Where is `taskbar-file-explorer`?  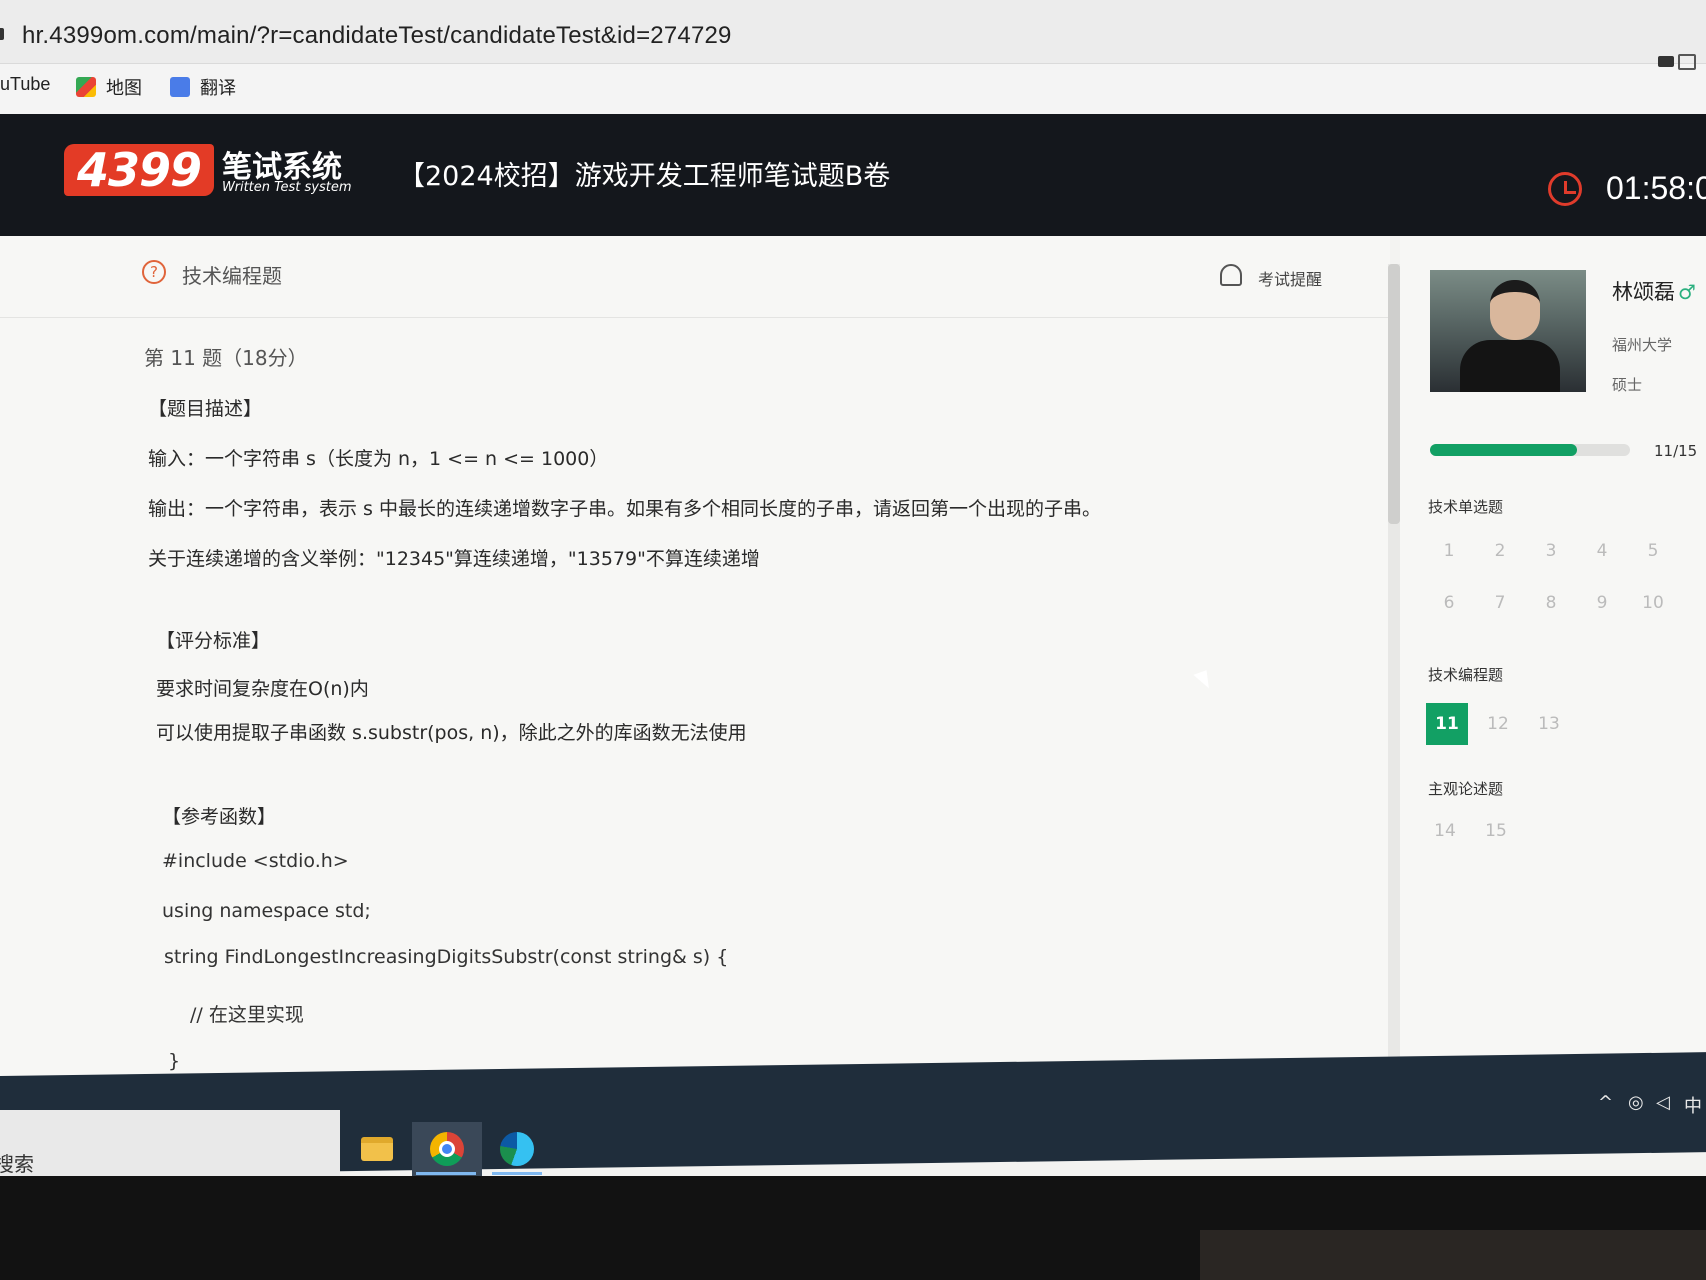
taskbar-file-explorer is located at coordinates (377, 1149).